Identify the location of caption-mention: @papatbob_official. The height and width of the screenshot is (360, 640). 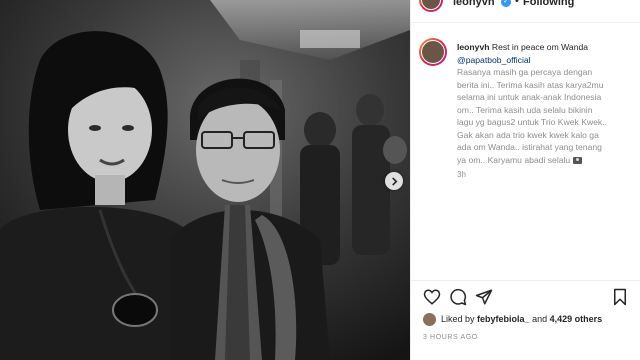
(494, 60).